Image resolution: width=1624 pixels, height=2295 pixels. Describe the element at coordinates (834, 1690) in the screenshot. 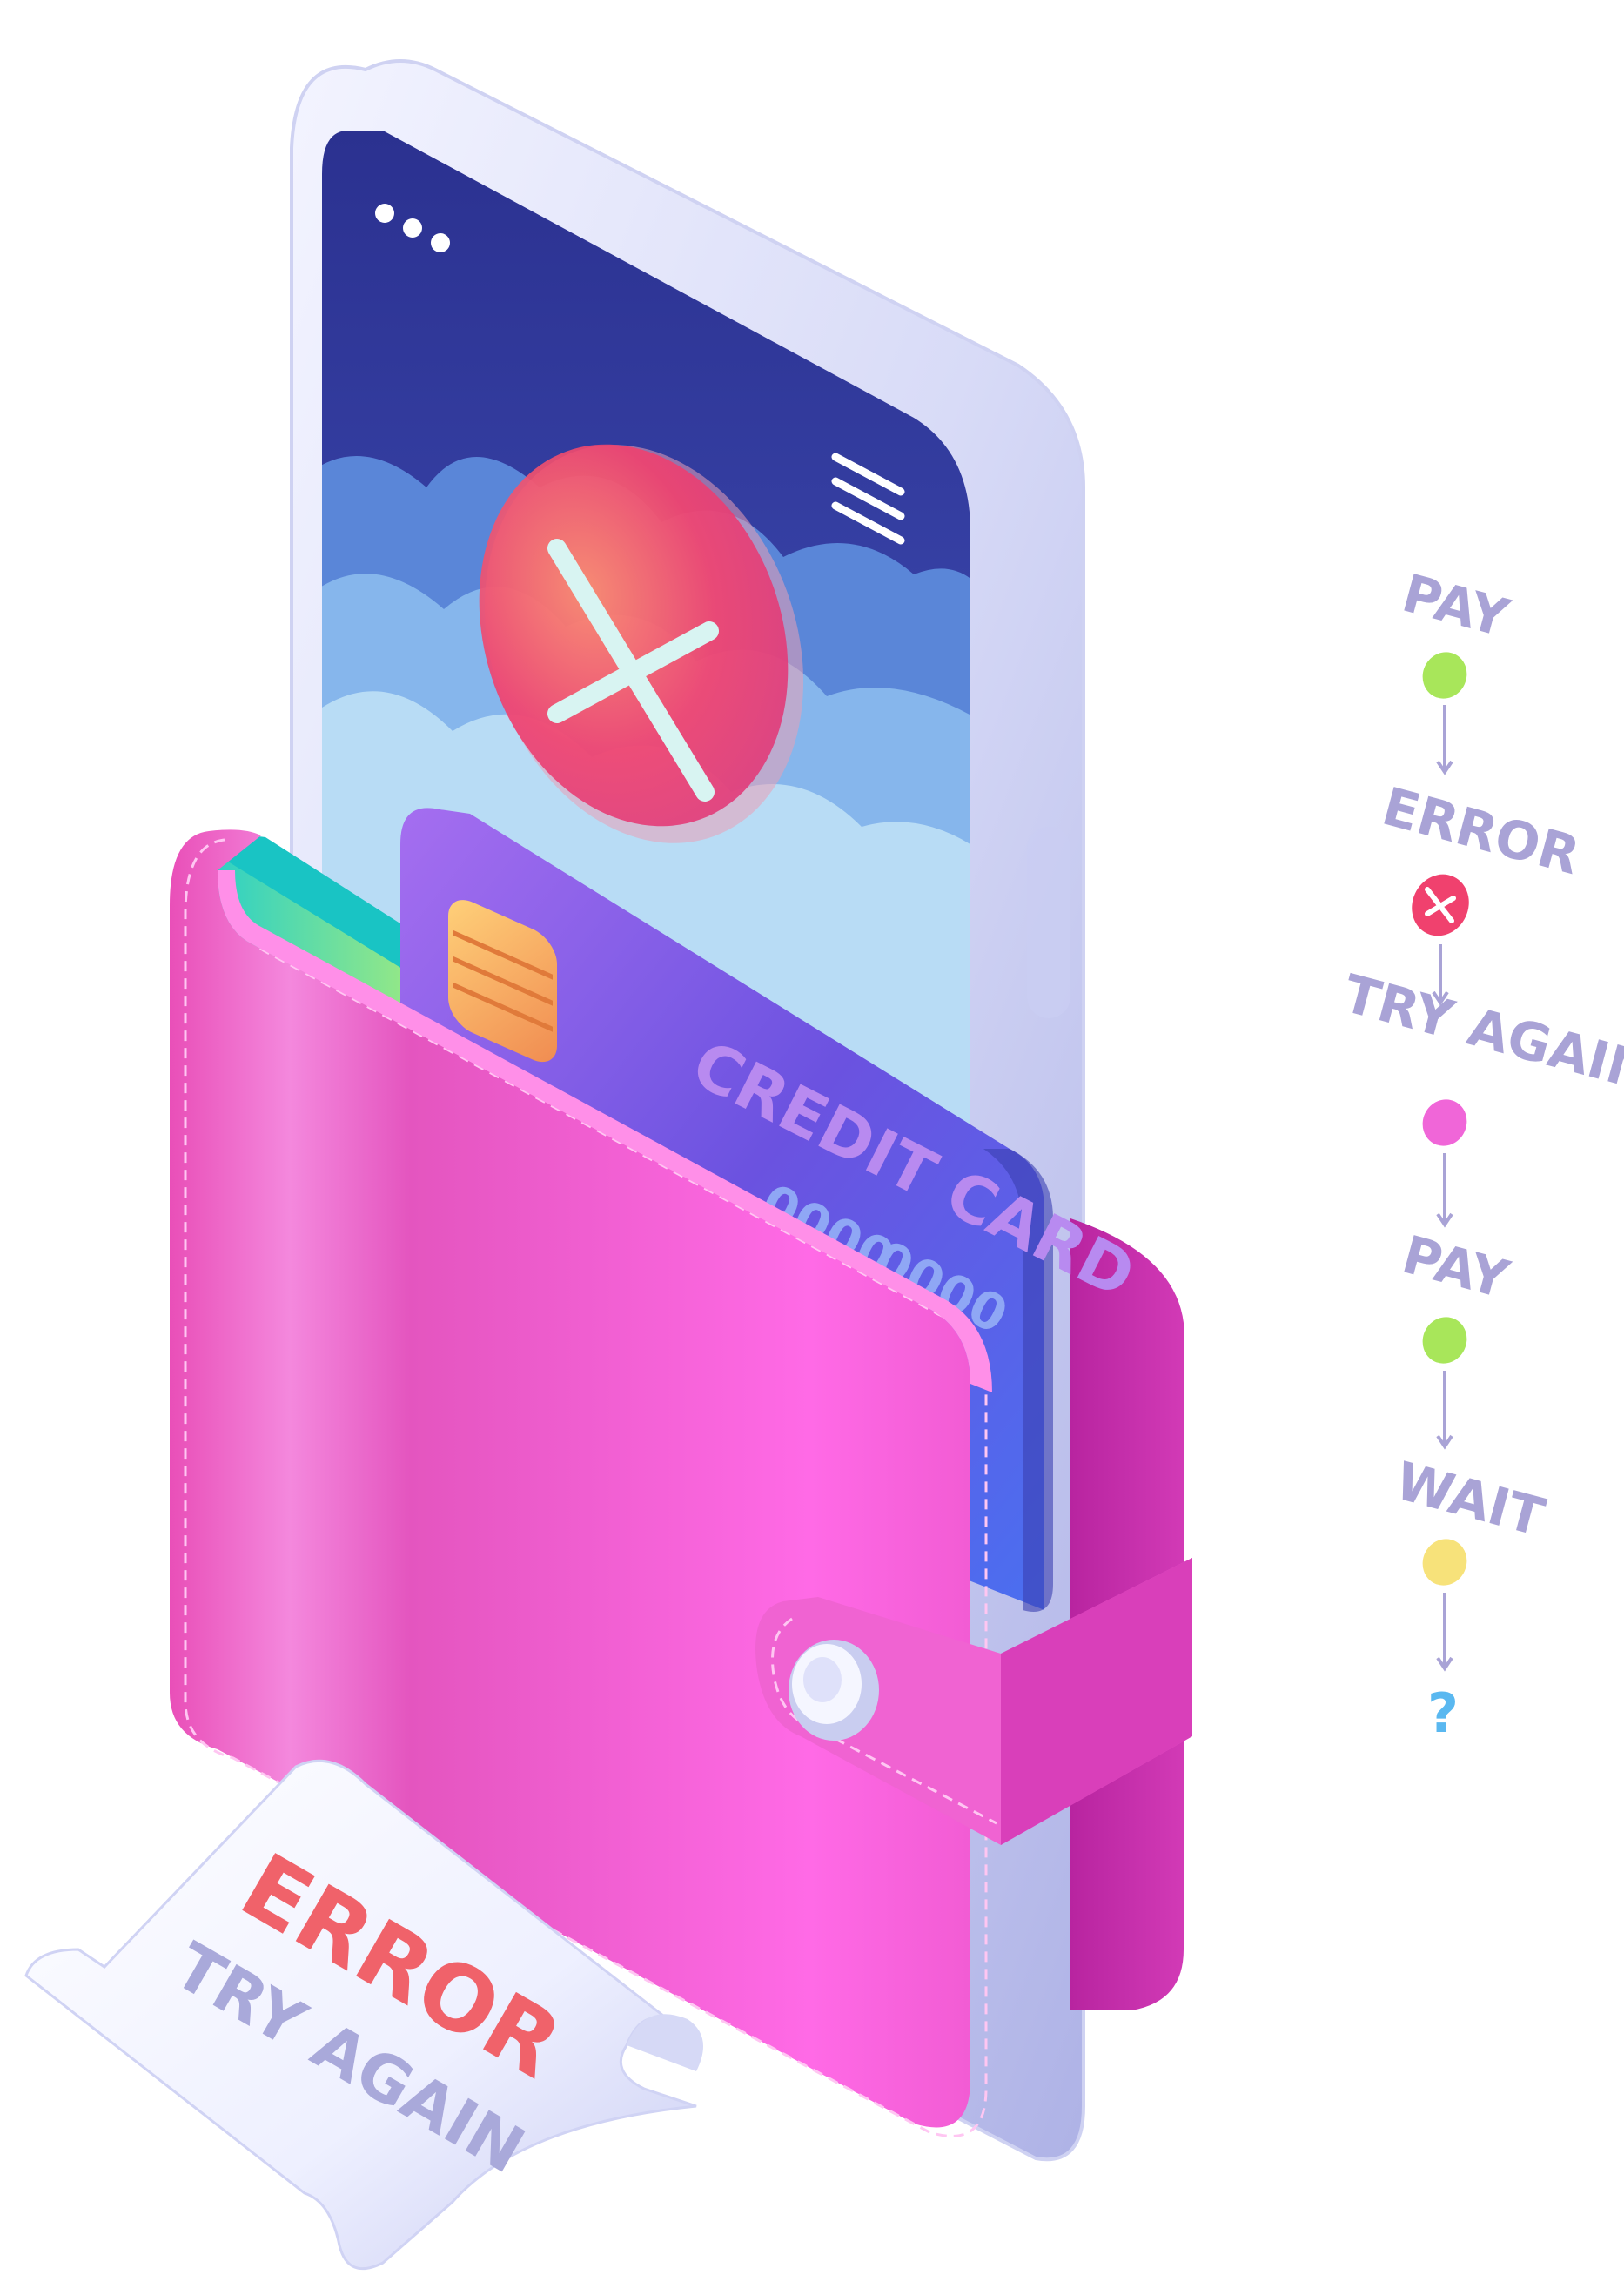

I see `snap-button-icon` at that location.